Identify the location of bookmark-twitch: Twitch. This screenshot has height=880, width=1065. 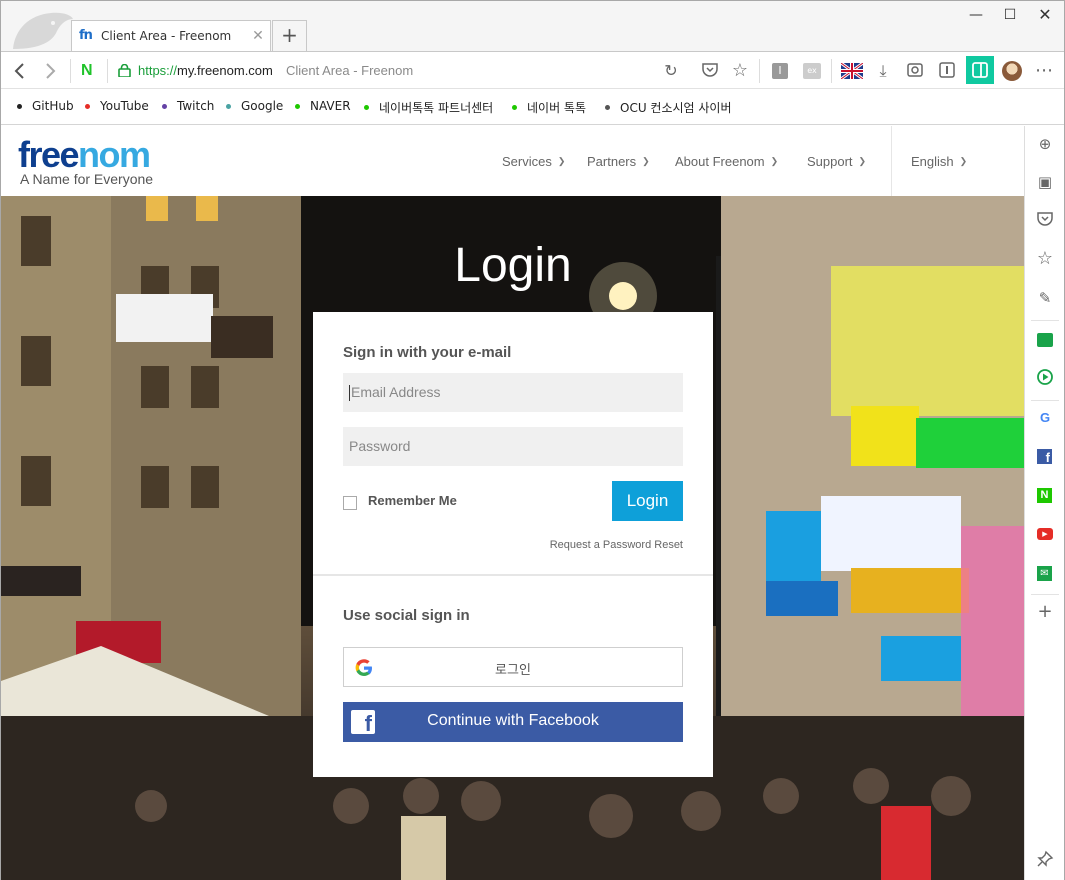
(188, 106).